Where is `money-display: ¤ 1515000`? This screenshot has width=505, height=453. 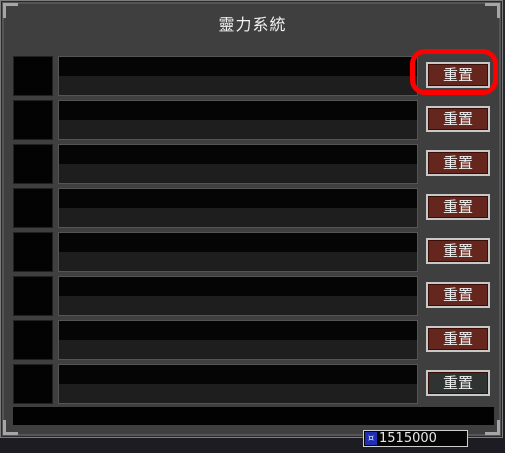 money-display: ¤ 1515000 is located at coordinates (415, 438).